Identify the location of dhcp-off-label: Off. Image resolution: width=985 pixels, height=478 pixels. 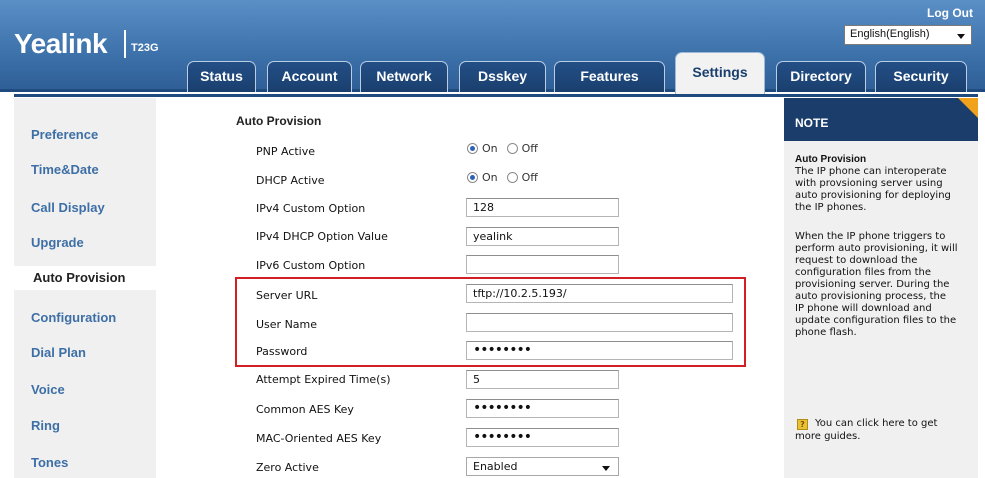
(529, 177).